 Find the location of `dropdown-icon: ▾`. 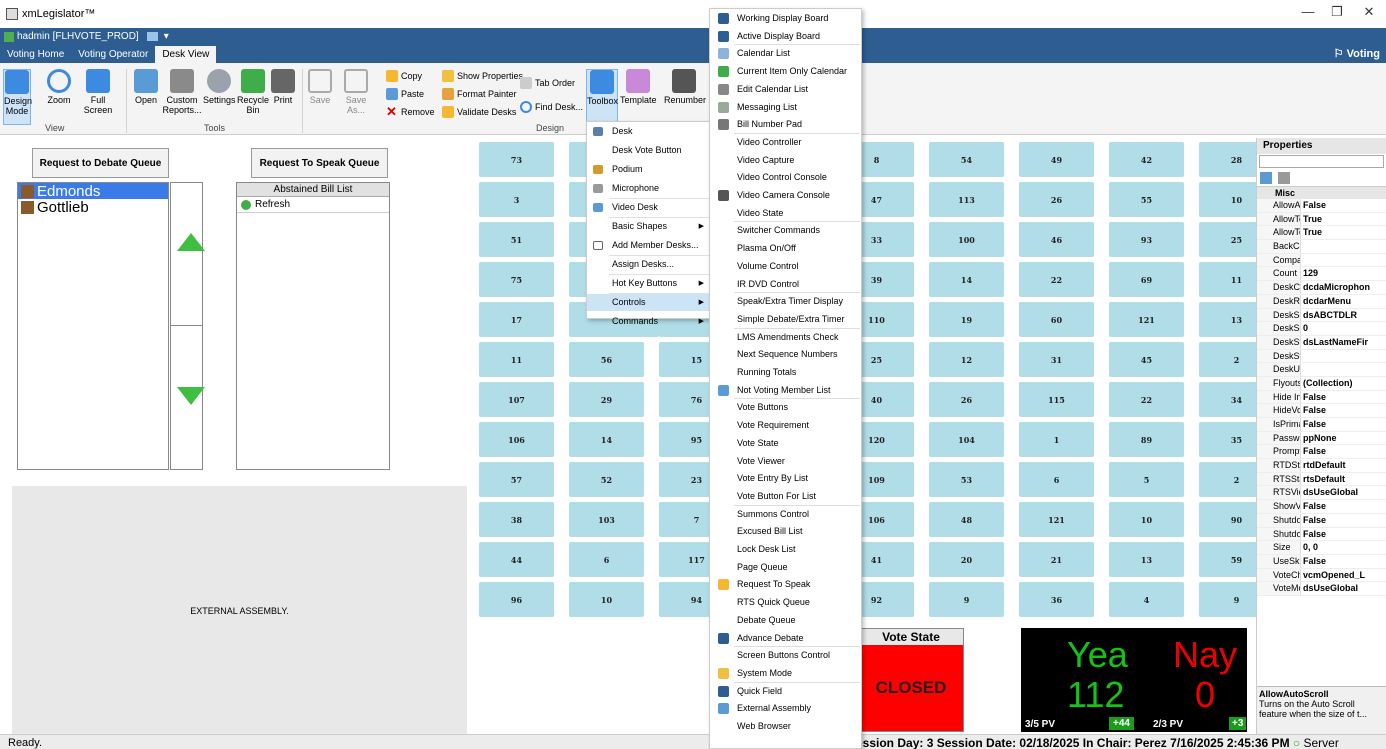

dropdown-icon: ▾ is located at coordinates (166, 36).